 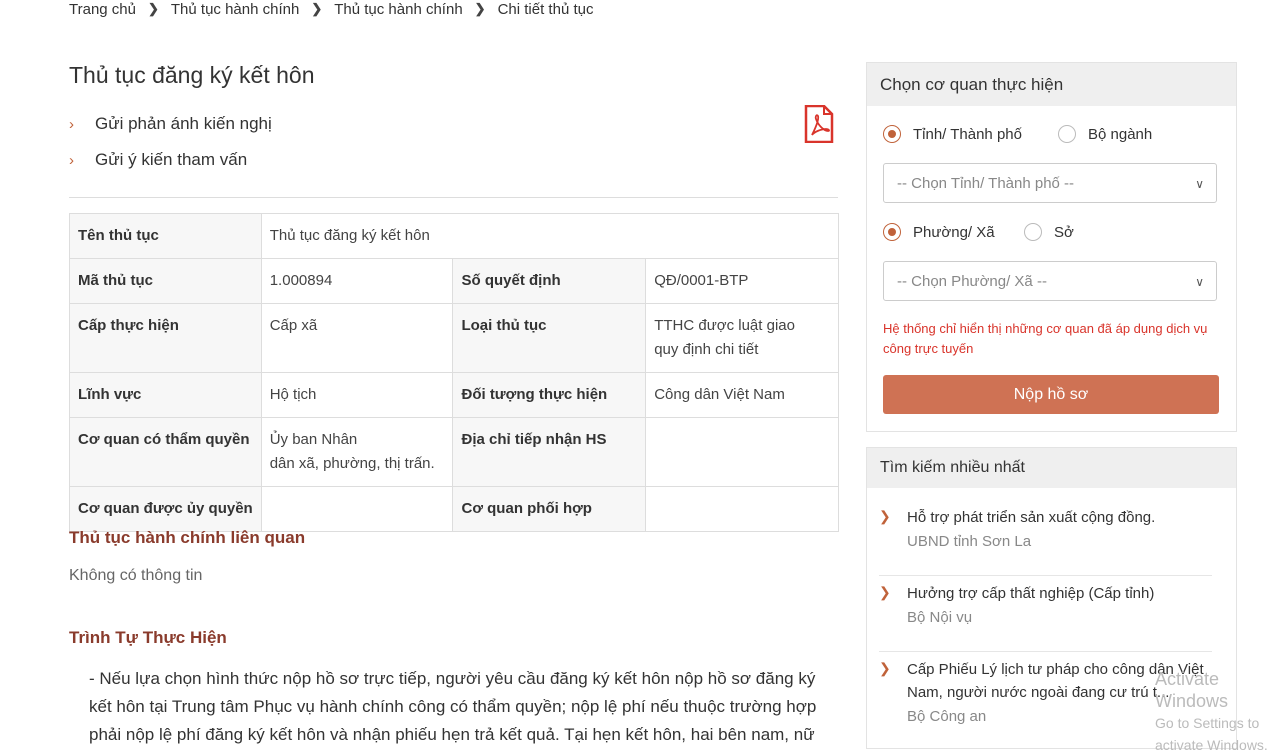 What do you see at coordinates (1211, 734) in the screenshot?
I see `watermark-line2: Go to Settings to activate Windows.` at bounding box center [1211, 734].